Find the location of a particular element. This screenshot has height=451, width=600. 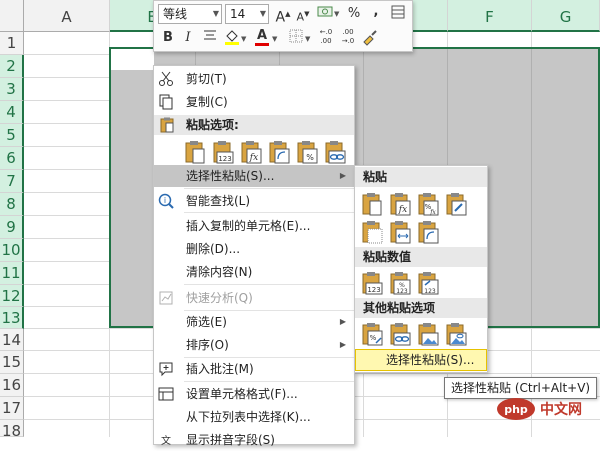

italic-button: I is located at coordinates (188, 38).